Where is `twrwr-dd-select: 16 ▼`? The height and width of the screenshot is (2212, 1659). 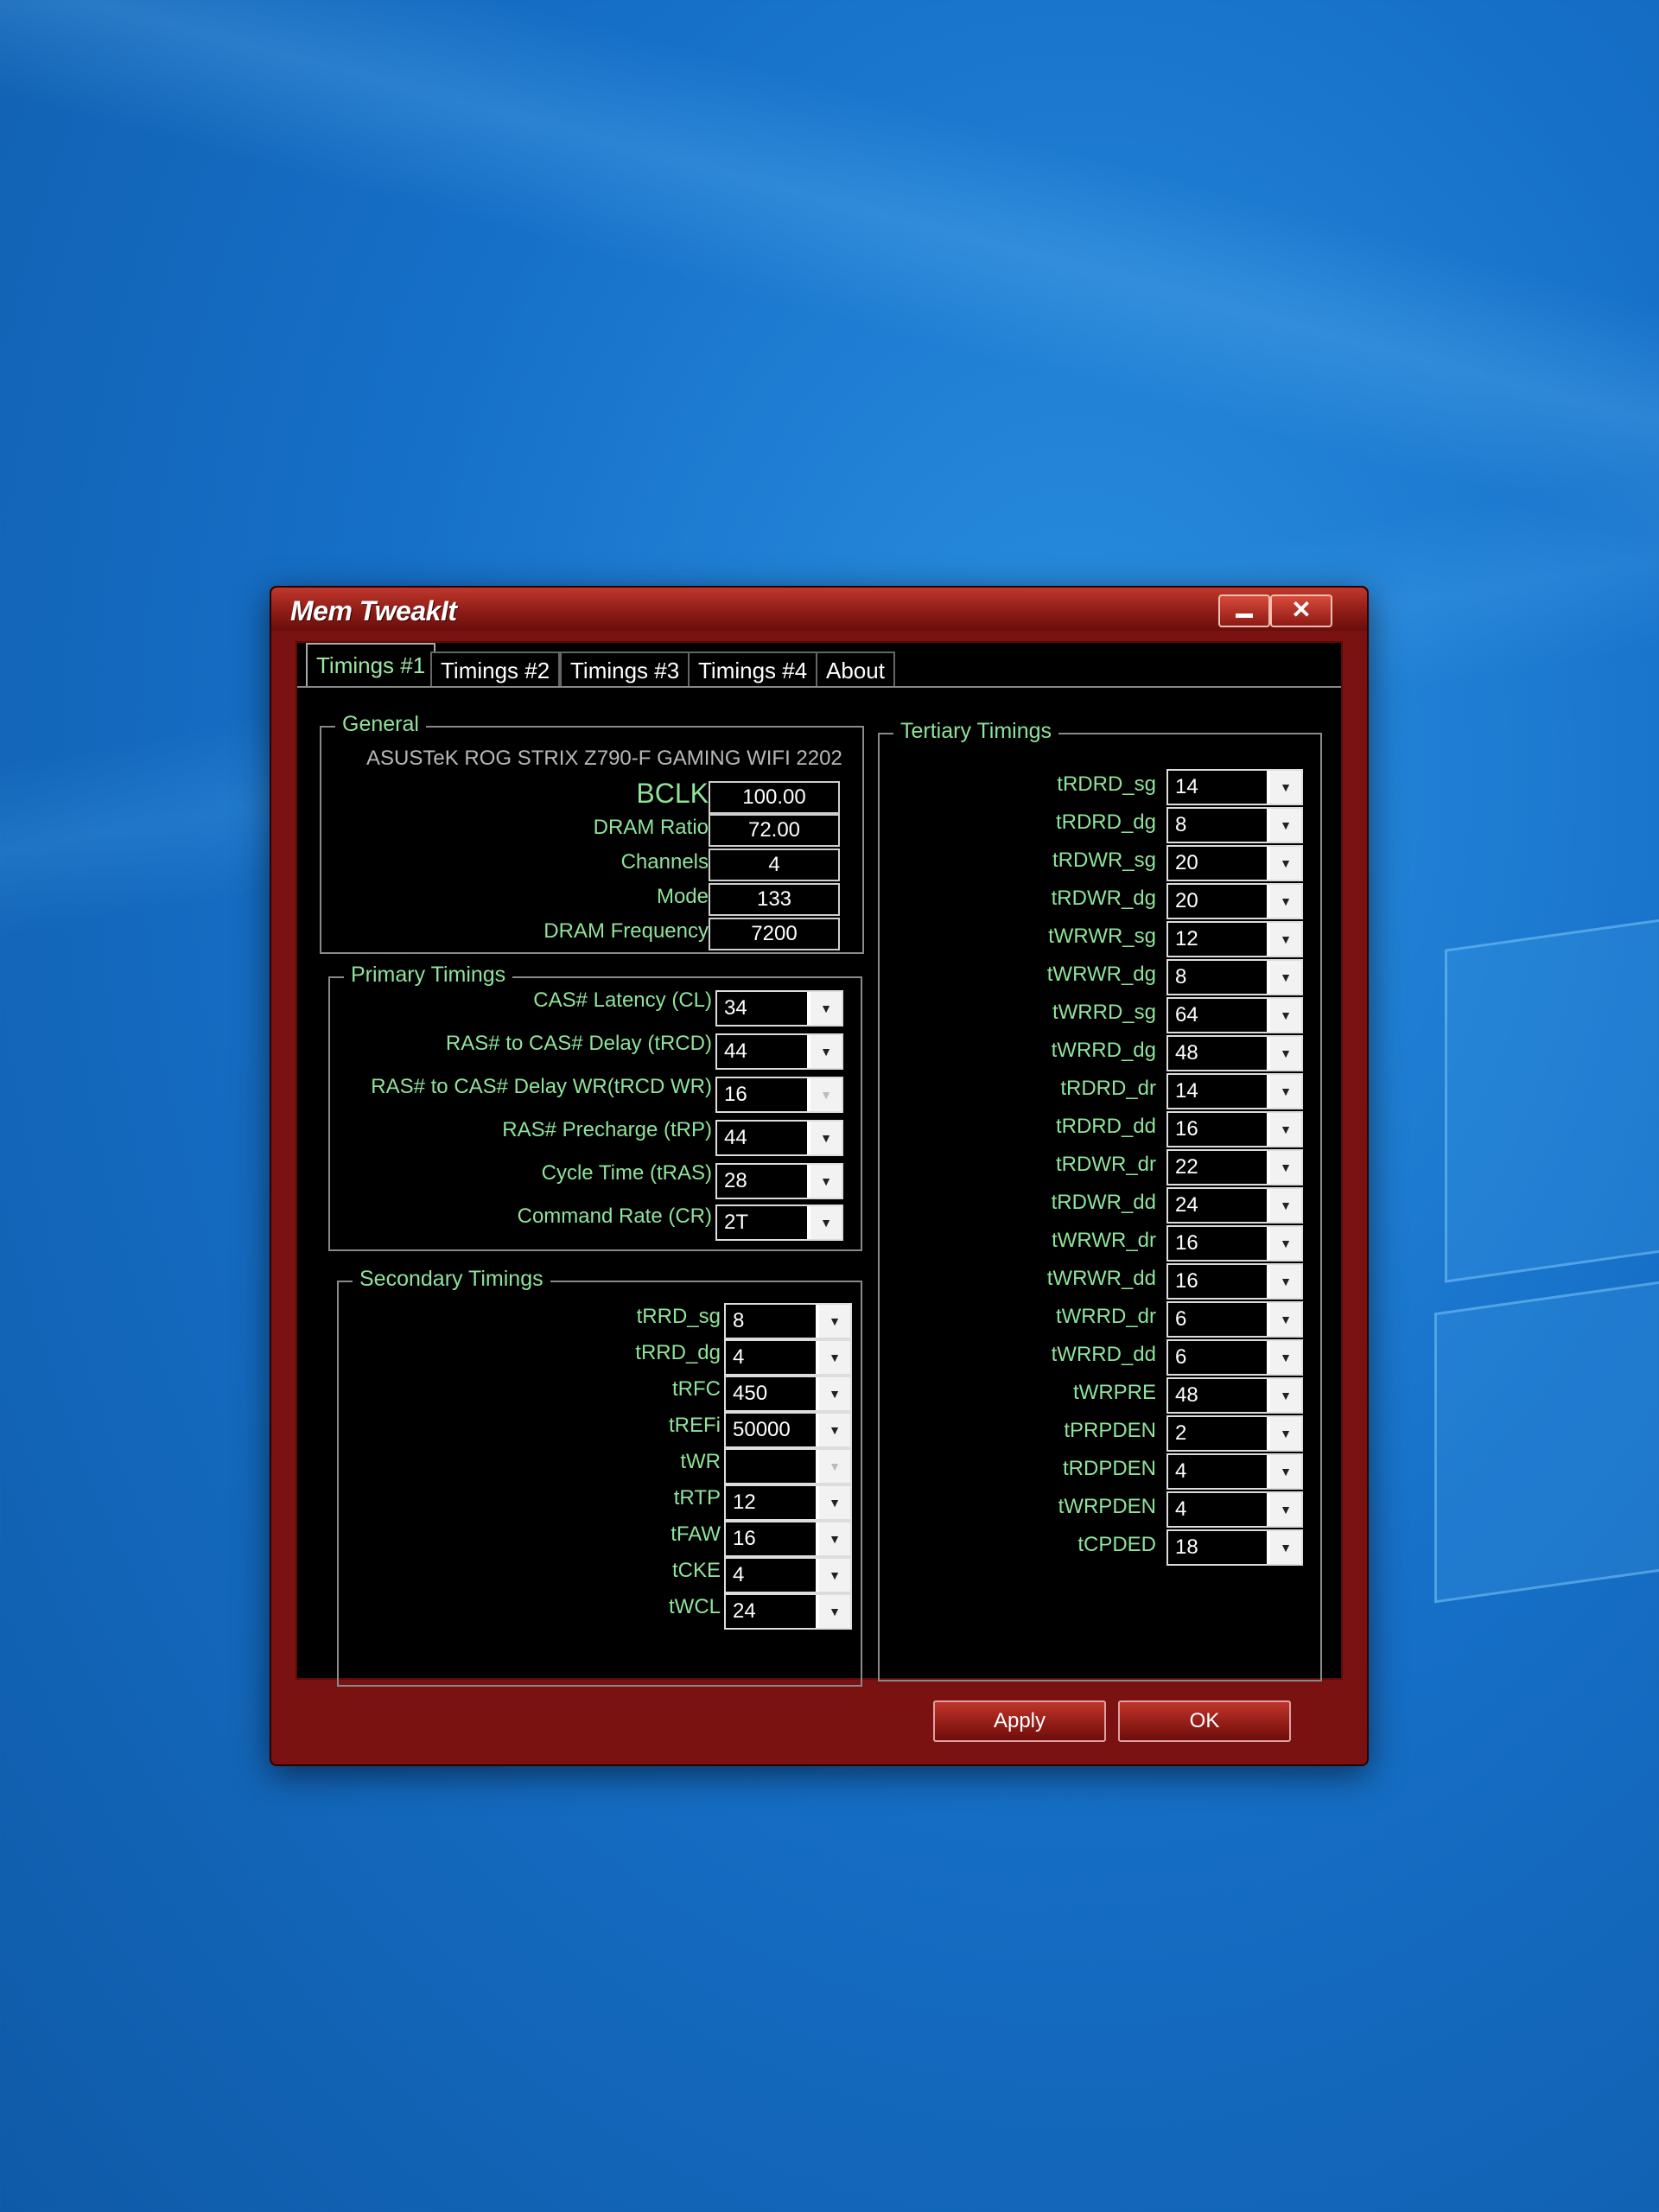 twrwr-dd-select: 16 ▼ is located at coordinates (1234, 1281).